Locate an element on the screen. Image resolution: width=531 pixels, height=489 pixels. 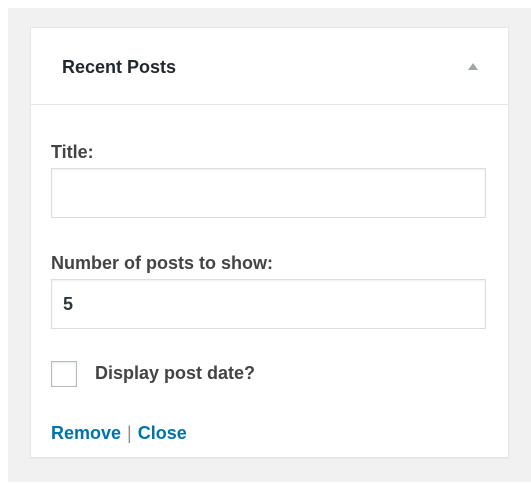
widget-title: Recent Posts is located at coordinates (119, 67).